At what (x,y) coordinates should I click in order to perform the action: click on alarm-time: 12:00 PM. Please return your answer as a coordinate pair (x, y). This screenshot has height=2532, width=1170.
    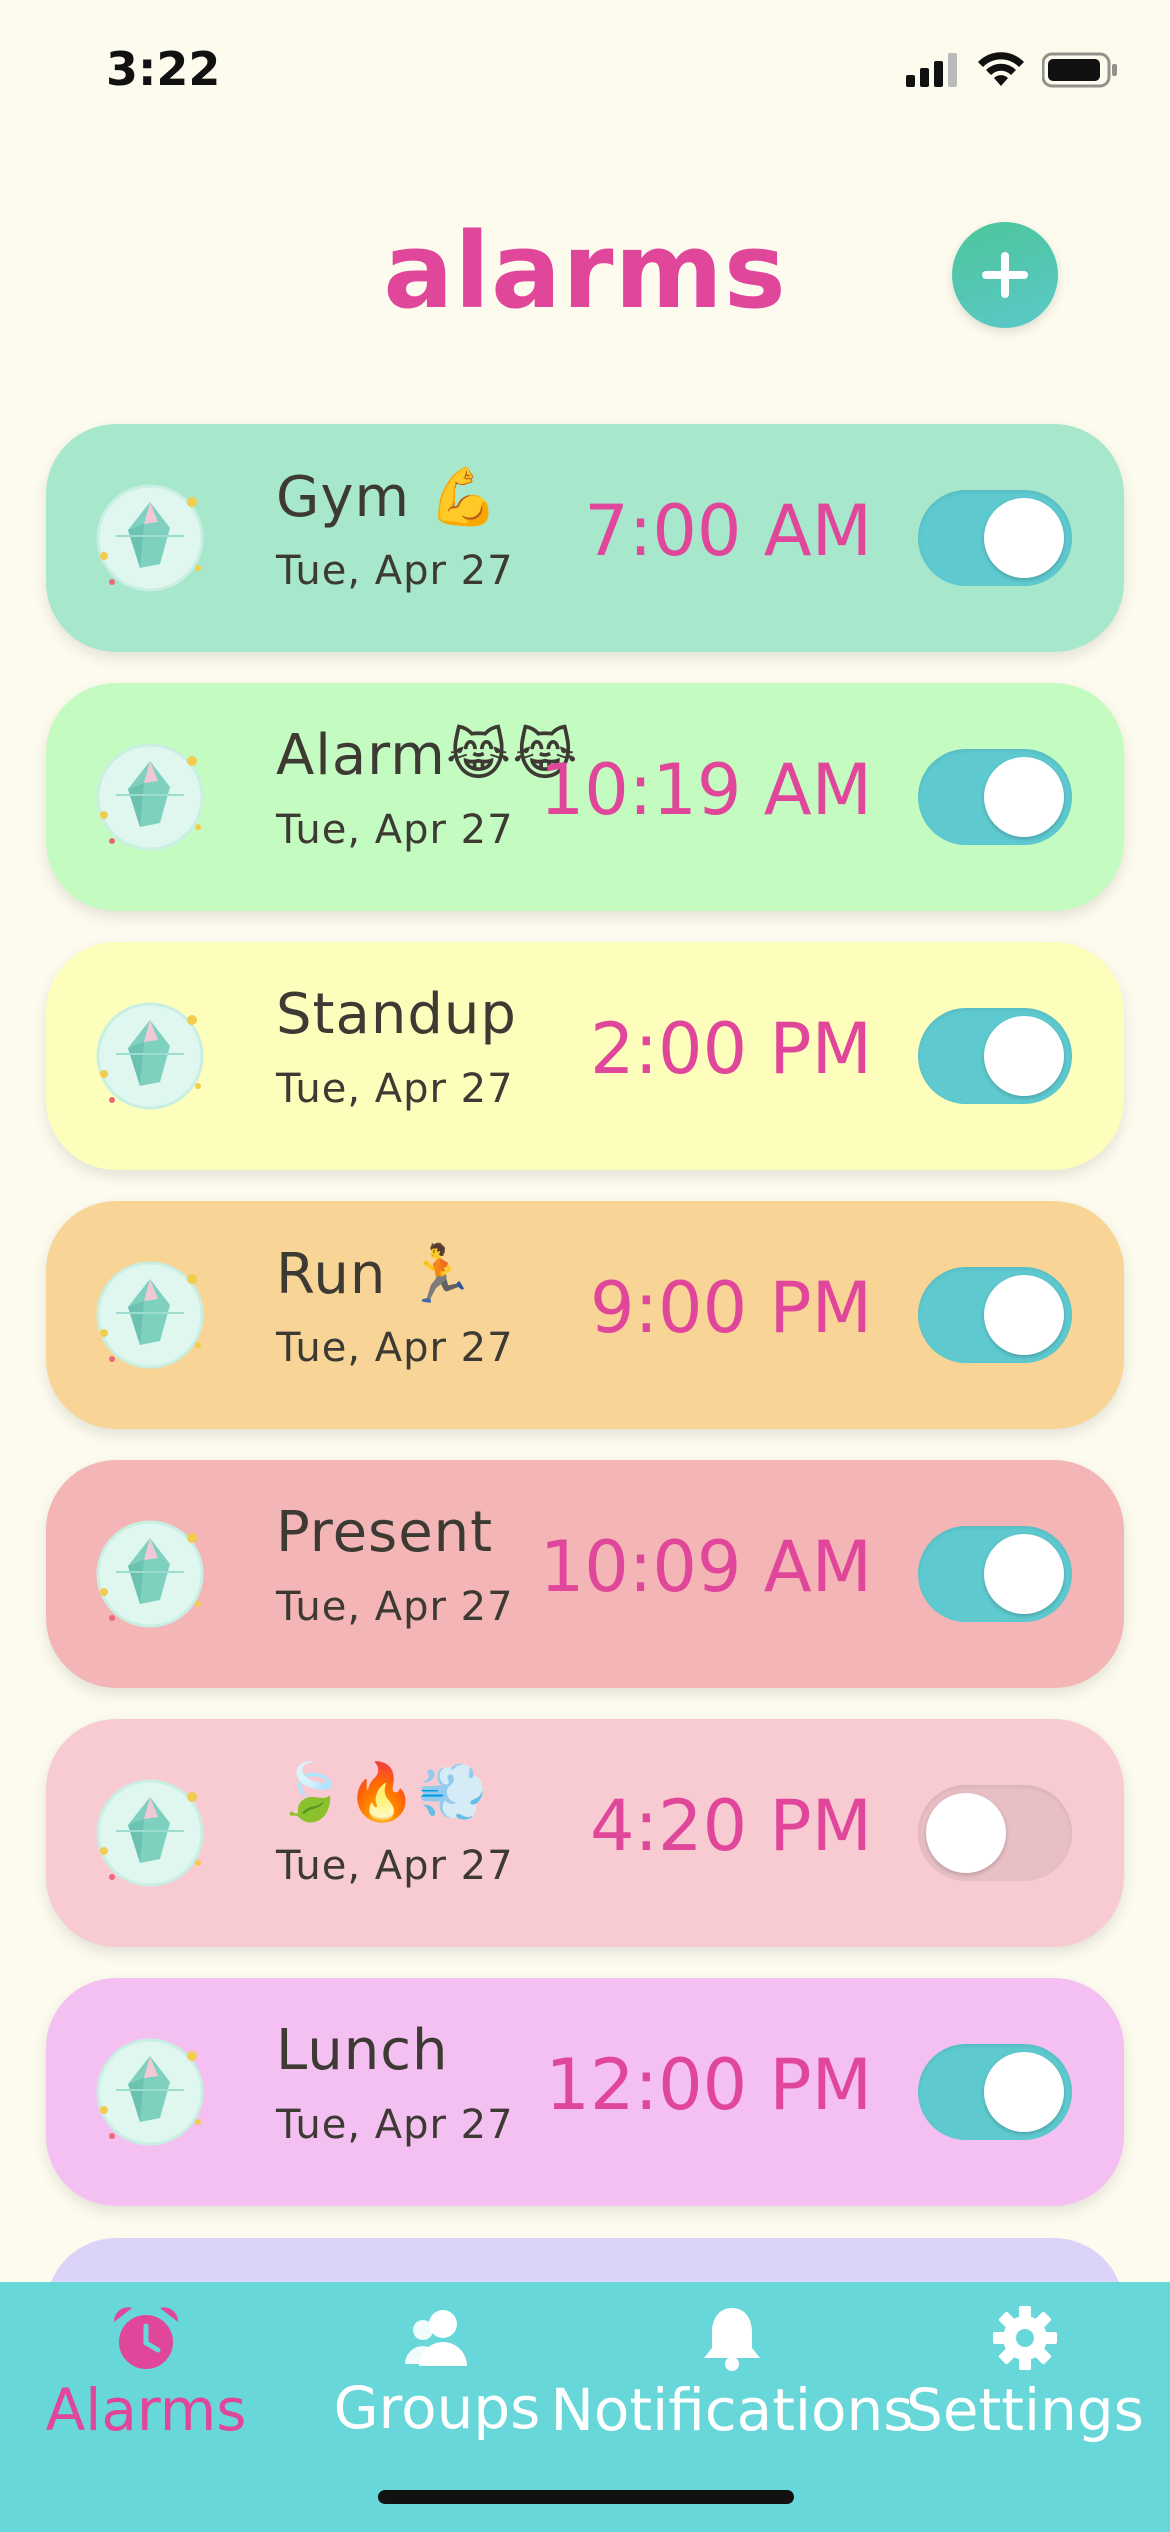
    Looking at the image, I should click on (708, 2085).